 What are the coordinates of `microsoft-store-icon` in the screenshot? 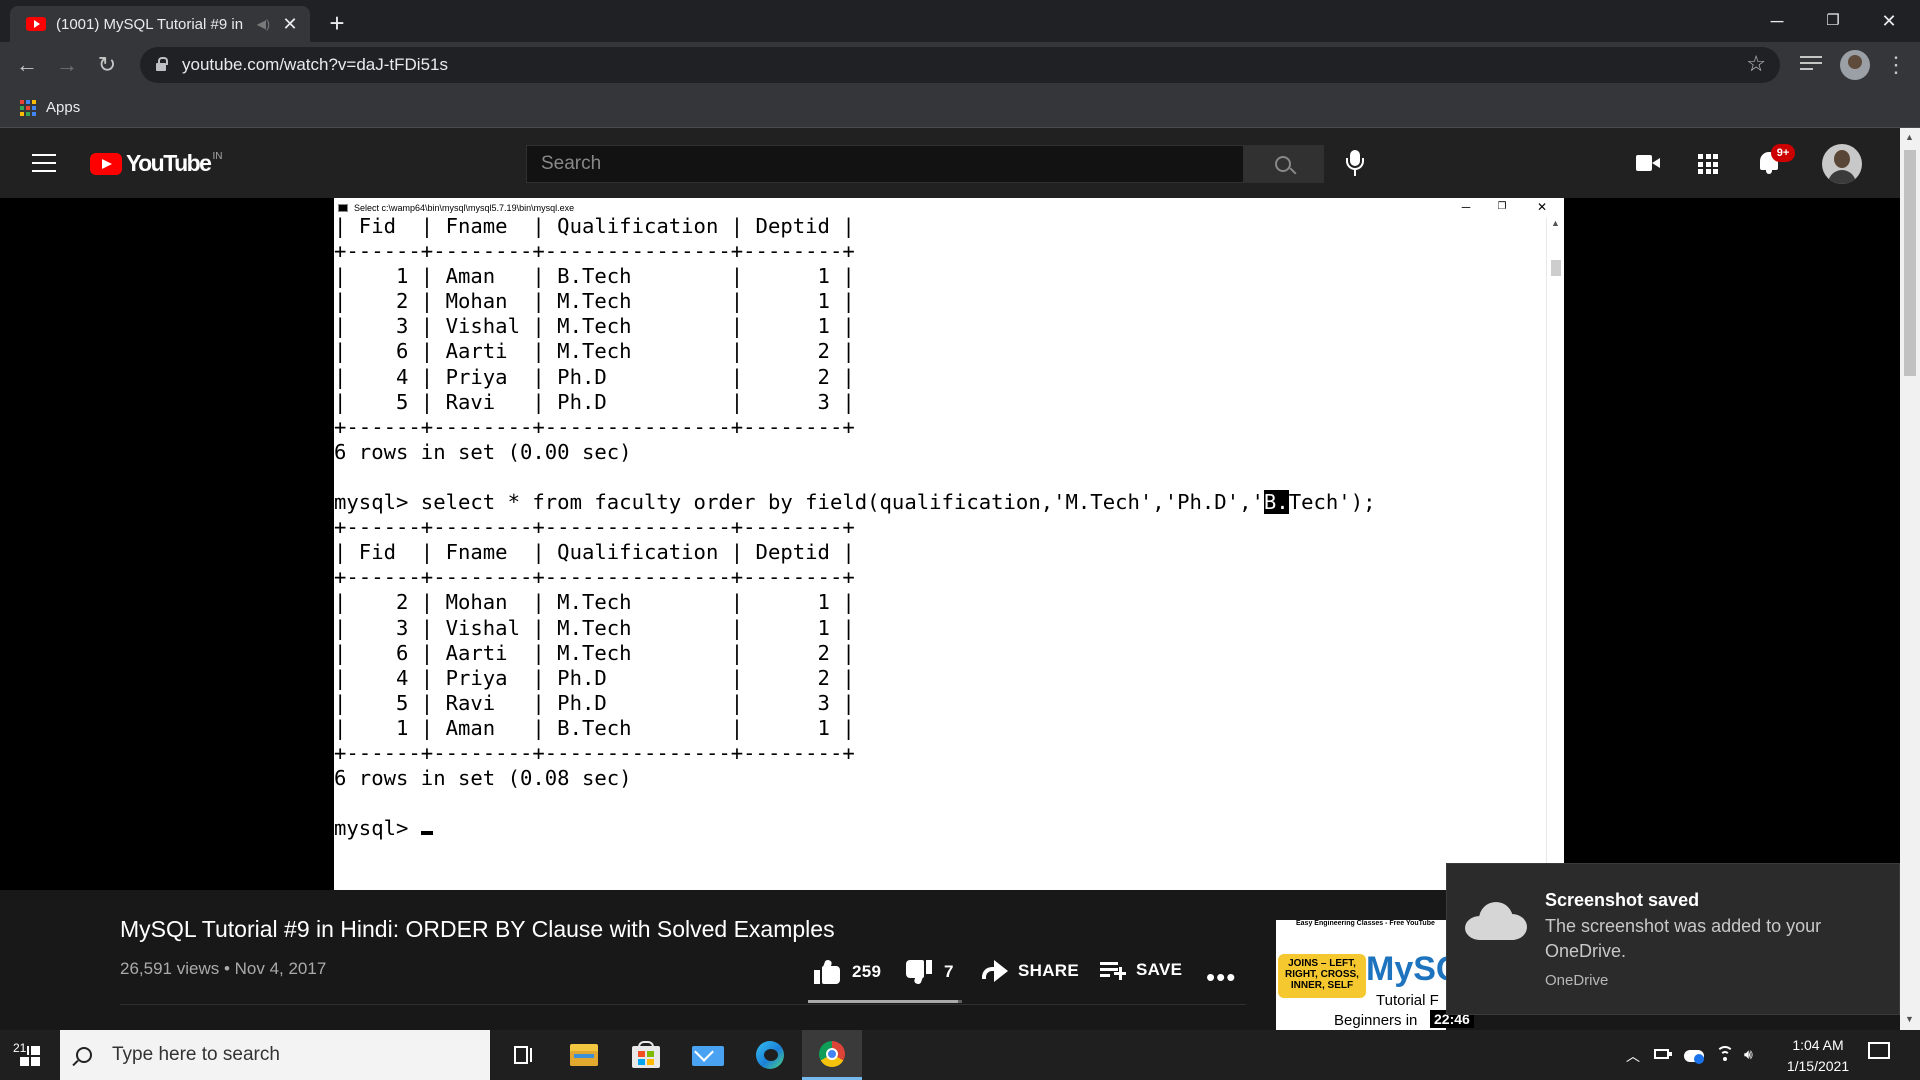 It's located at (646, 1055).